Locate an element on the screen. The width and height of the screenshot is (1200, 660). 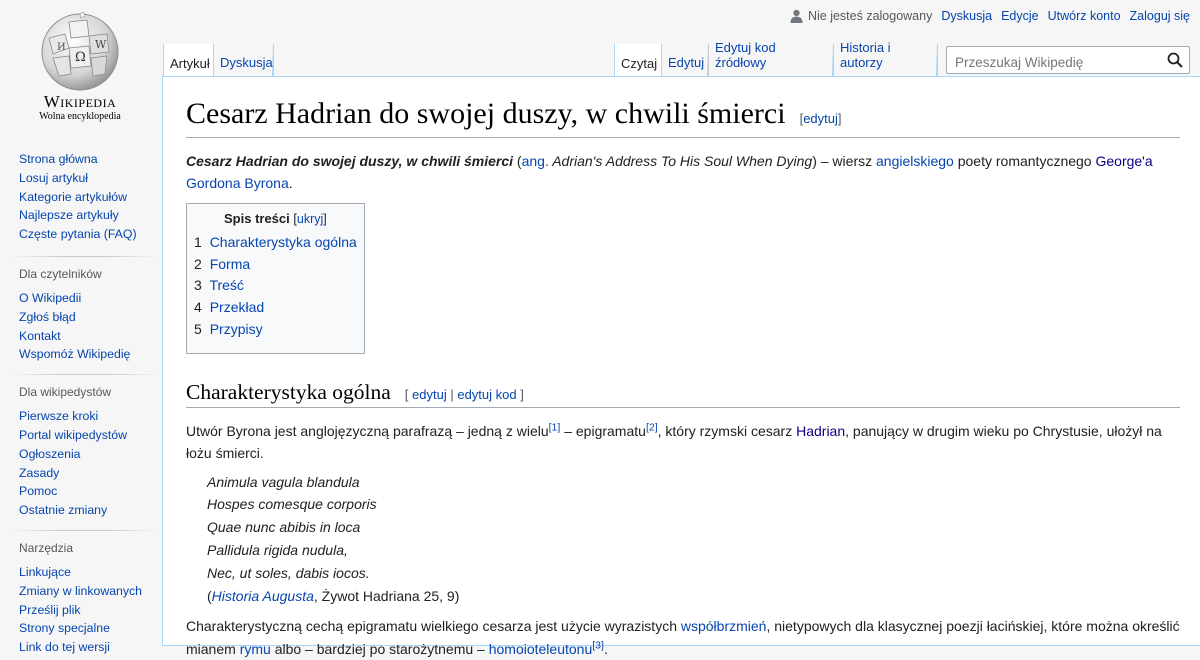
toc-toggle: [ukryj] is located at coordinates (310, 218).